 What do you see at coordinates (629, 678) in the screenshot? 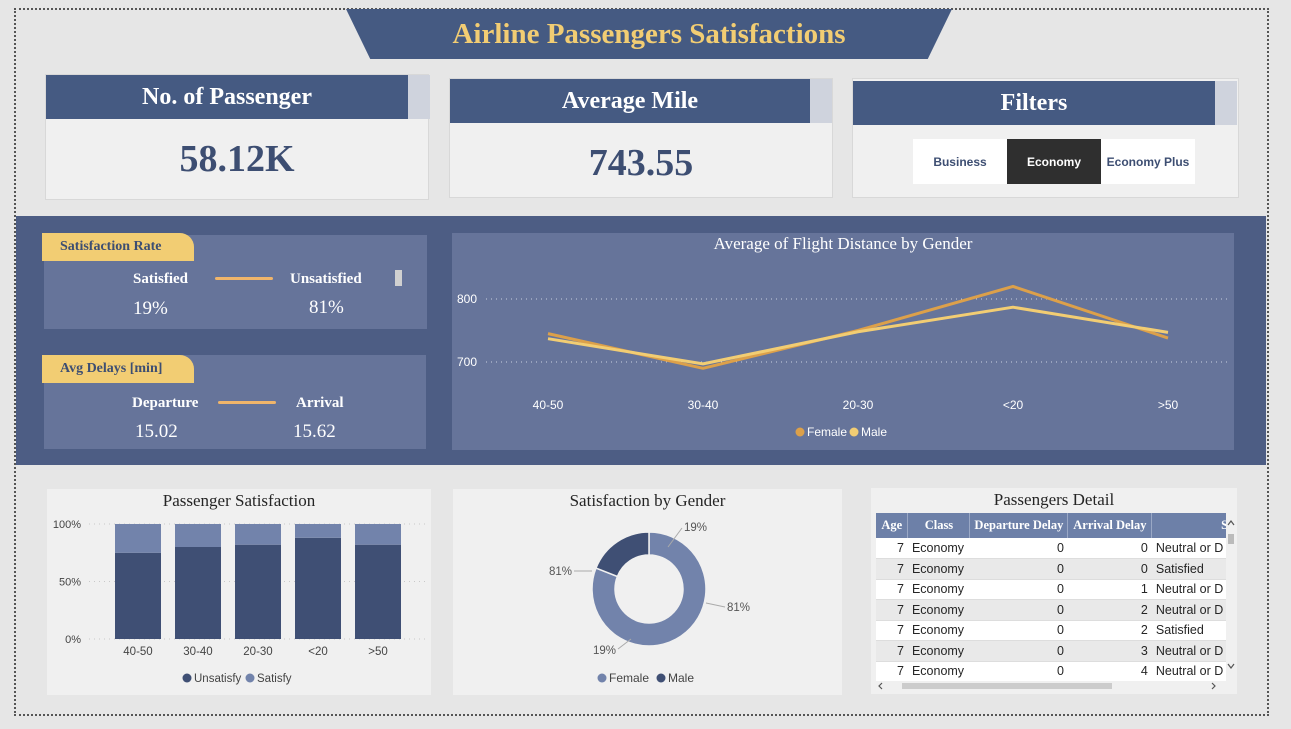
I see `legend-label: Female` at bounding box center [629, 678].